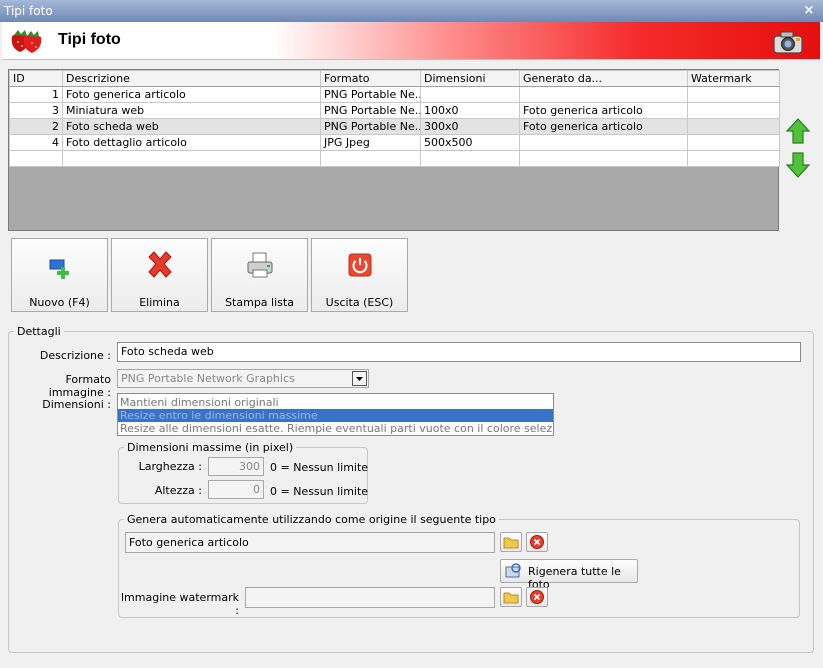 The width and height of the screenshot is (823, 668). Describe the element at coordinates (798, 165) in the screenshot. I see `move-down-arrow-icon` at that location.